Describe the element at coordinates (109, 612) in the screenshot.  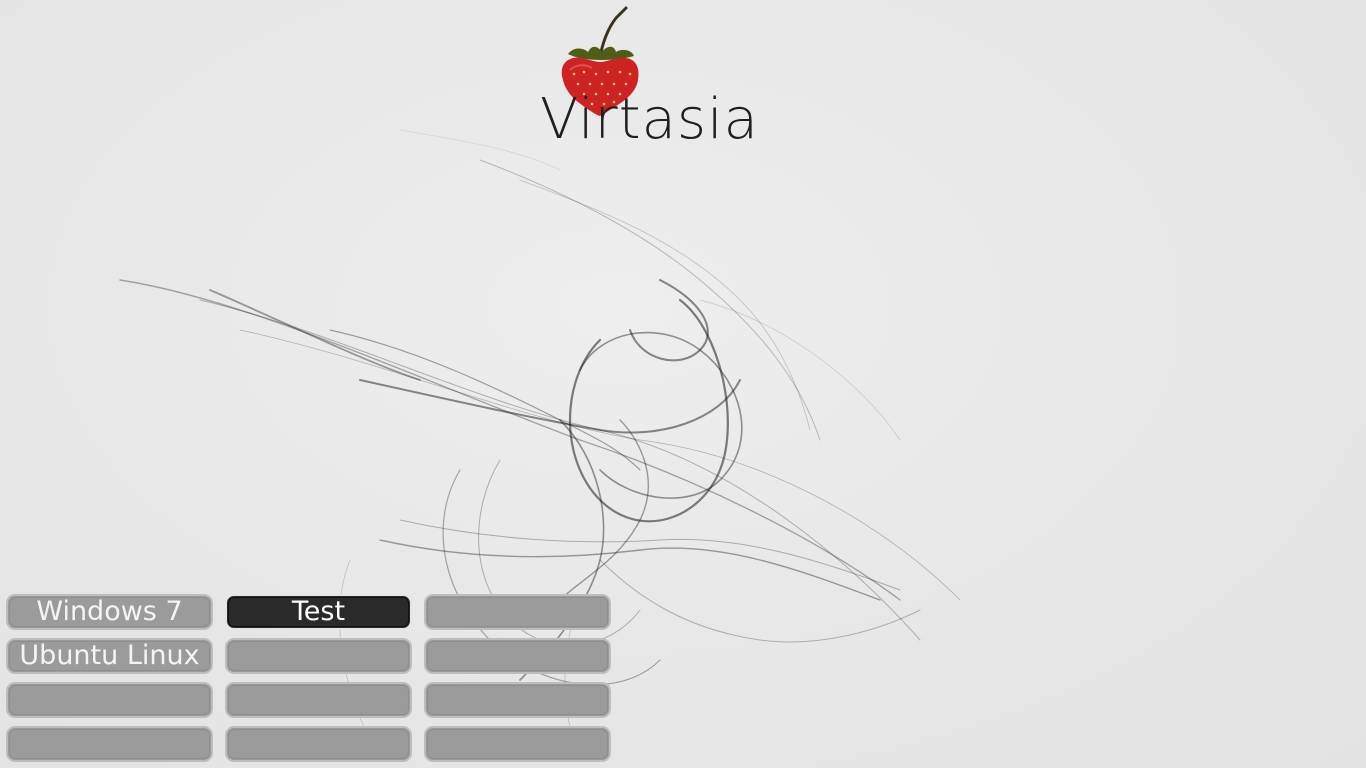
I see `vm-button-windows-7: Windows 7` at that location.